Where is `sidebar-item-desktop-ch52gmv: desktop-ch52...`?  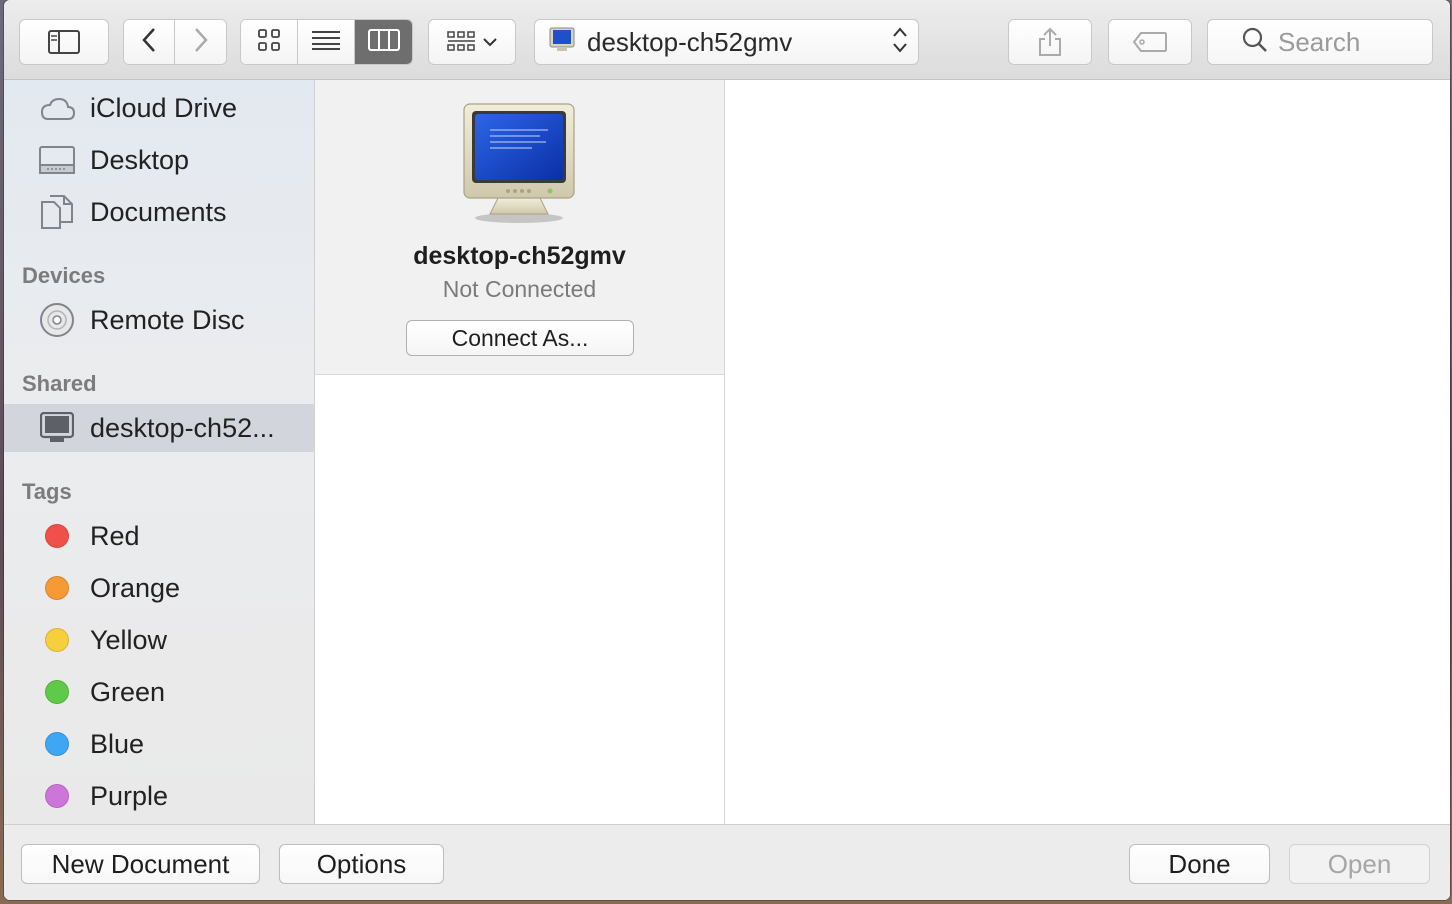
sidebar-item-desktop-ch52gmv: desktop-ch52... is located at coordinates (159, 428).